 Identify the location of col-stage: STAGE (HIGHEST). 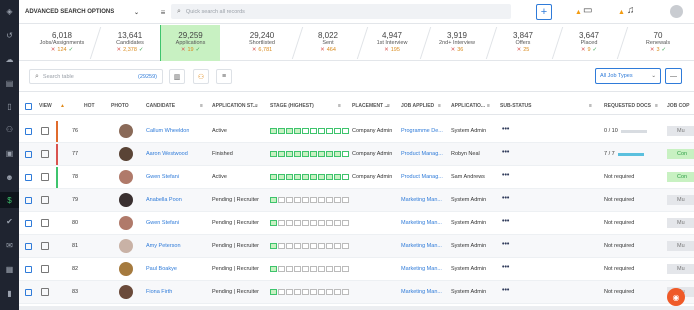
(292, 106).